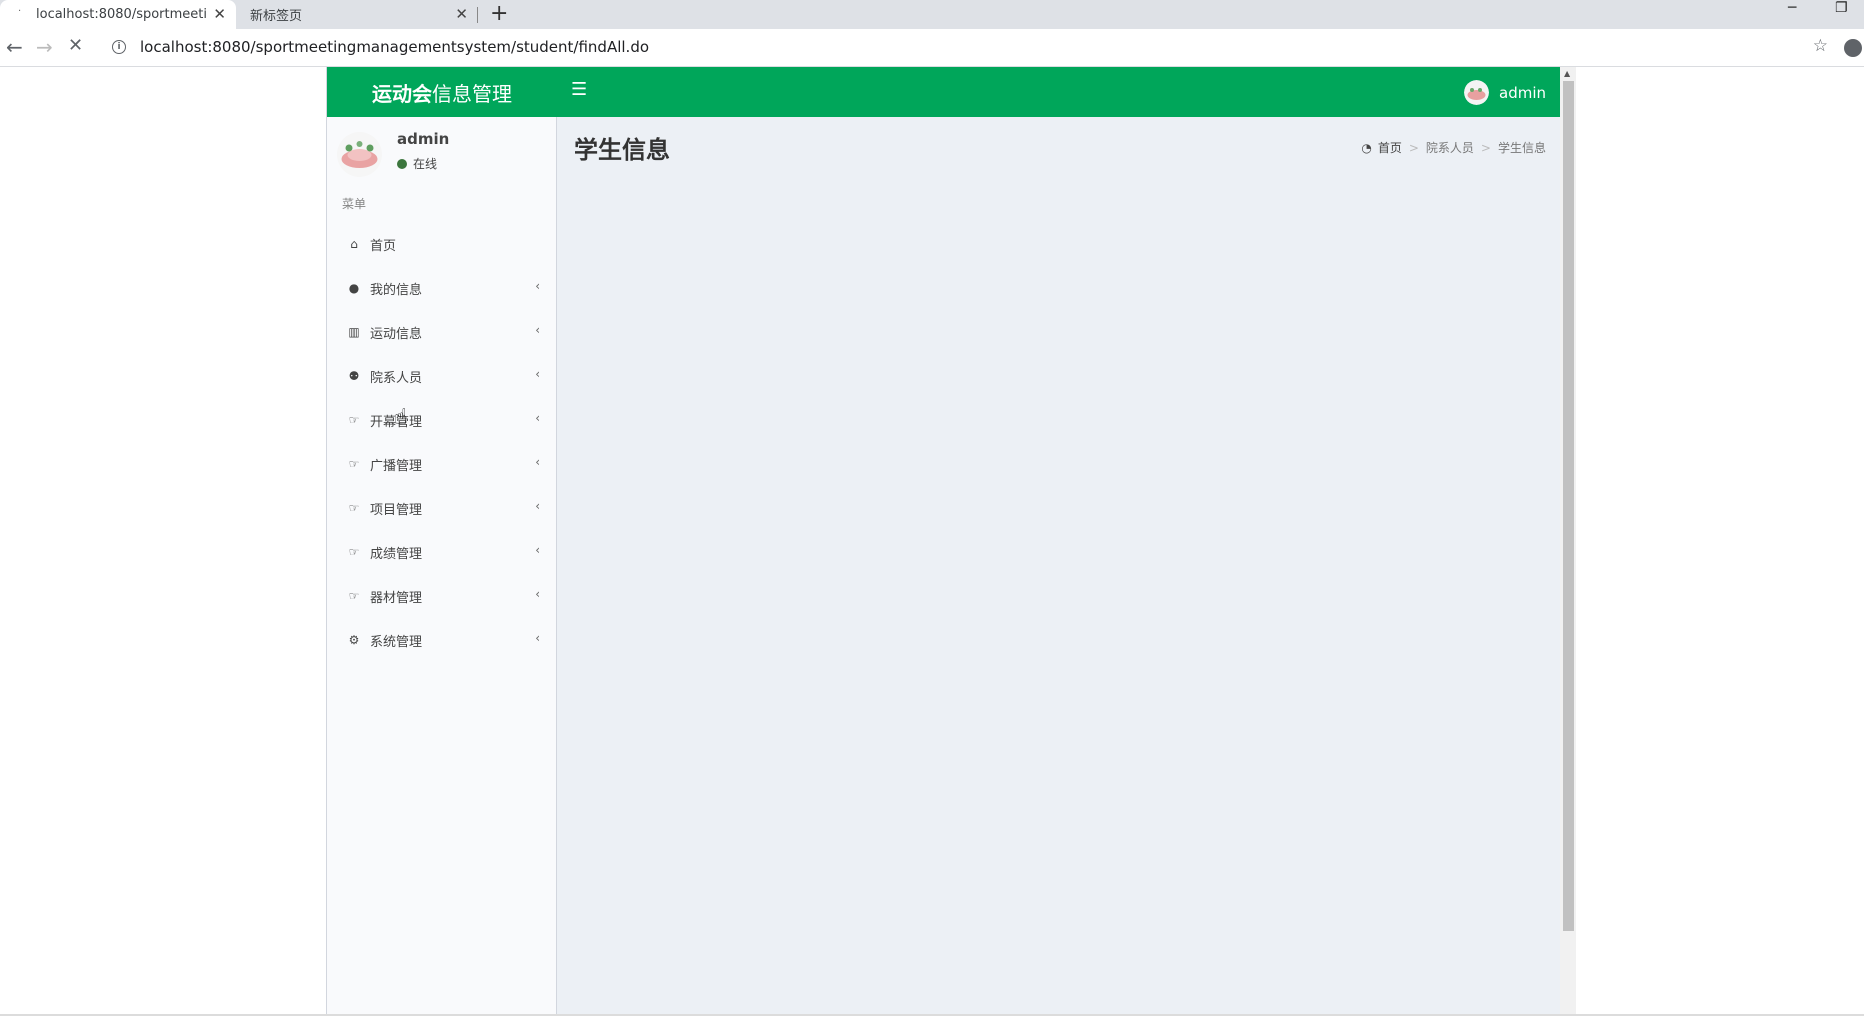  What do you see at coordinates (441, 150) in the screenshot?
I see `user-panel: admin 在线` at bounding box center [441, 150].